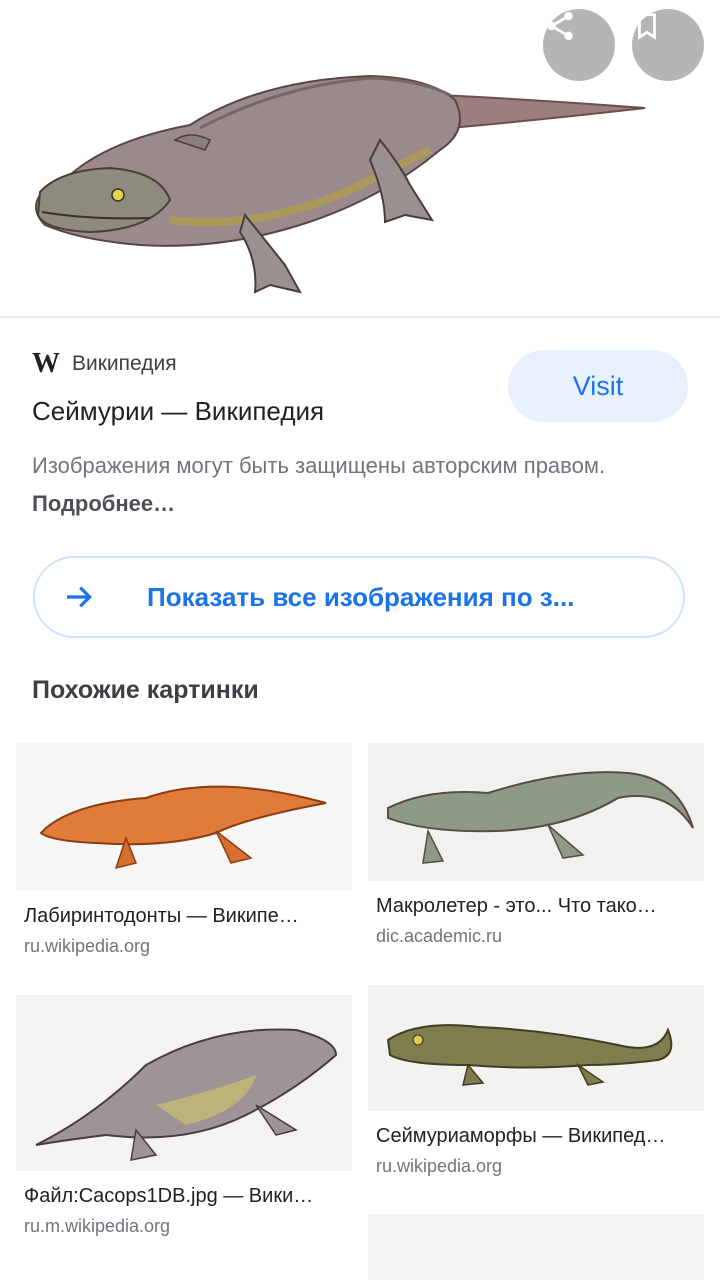  I want to click on bookmark-icon, so click(647, 26).